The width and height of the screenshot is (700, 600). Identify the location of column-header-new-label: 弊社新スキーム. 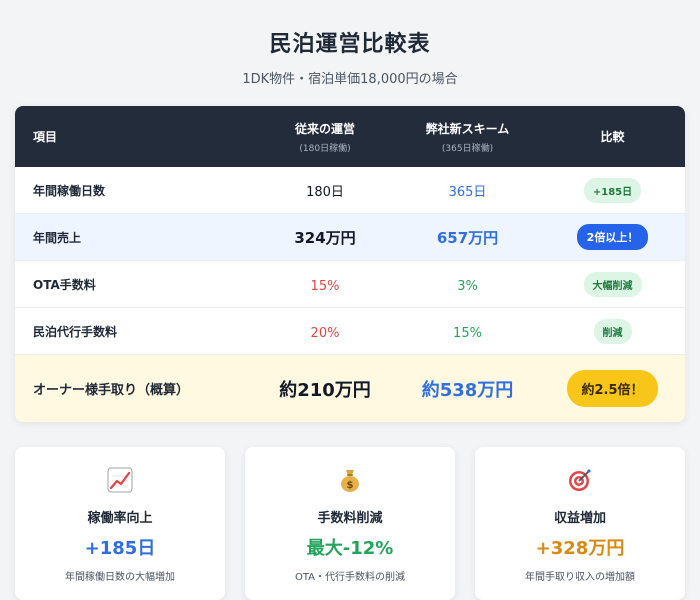
(467, 128).